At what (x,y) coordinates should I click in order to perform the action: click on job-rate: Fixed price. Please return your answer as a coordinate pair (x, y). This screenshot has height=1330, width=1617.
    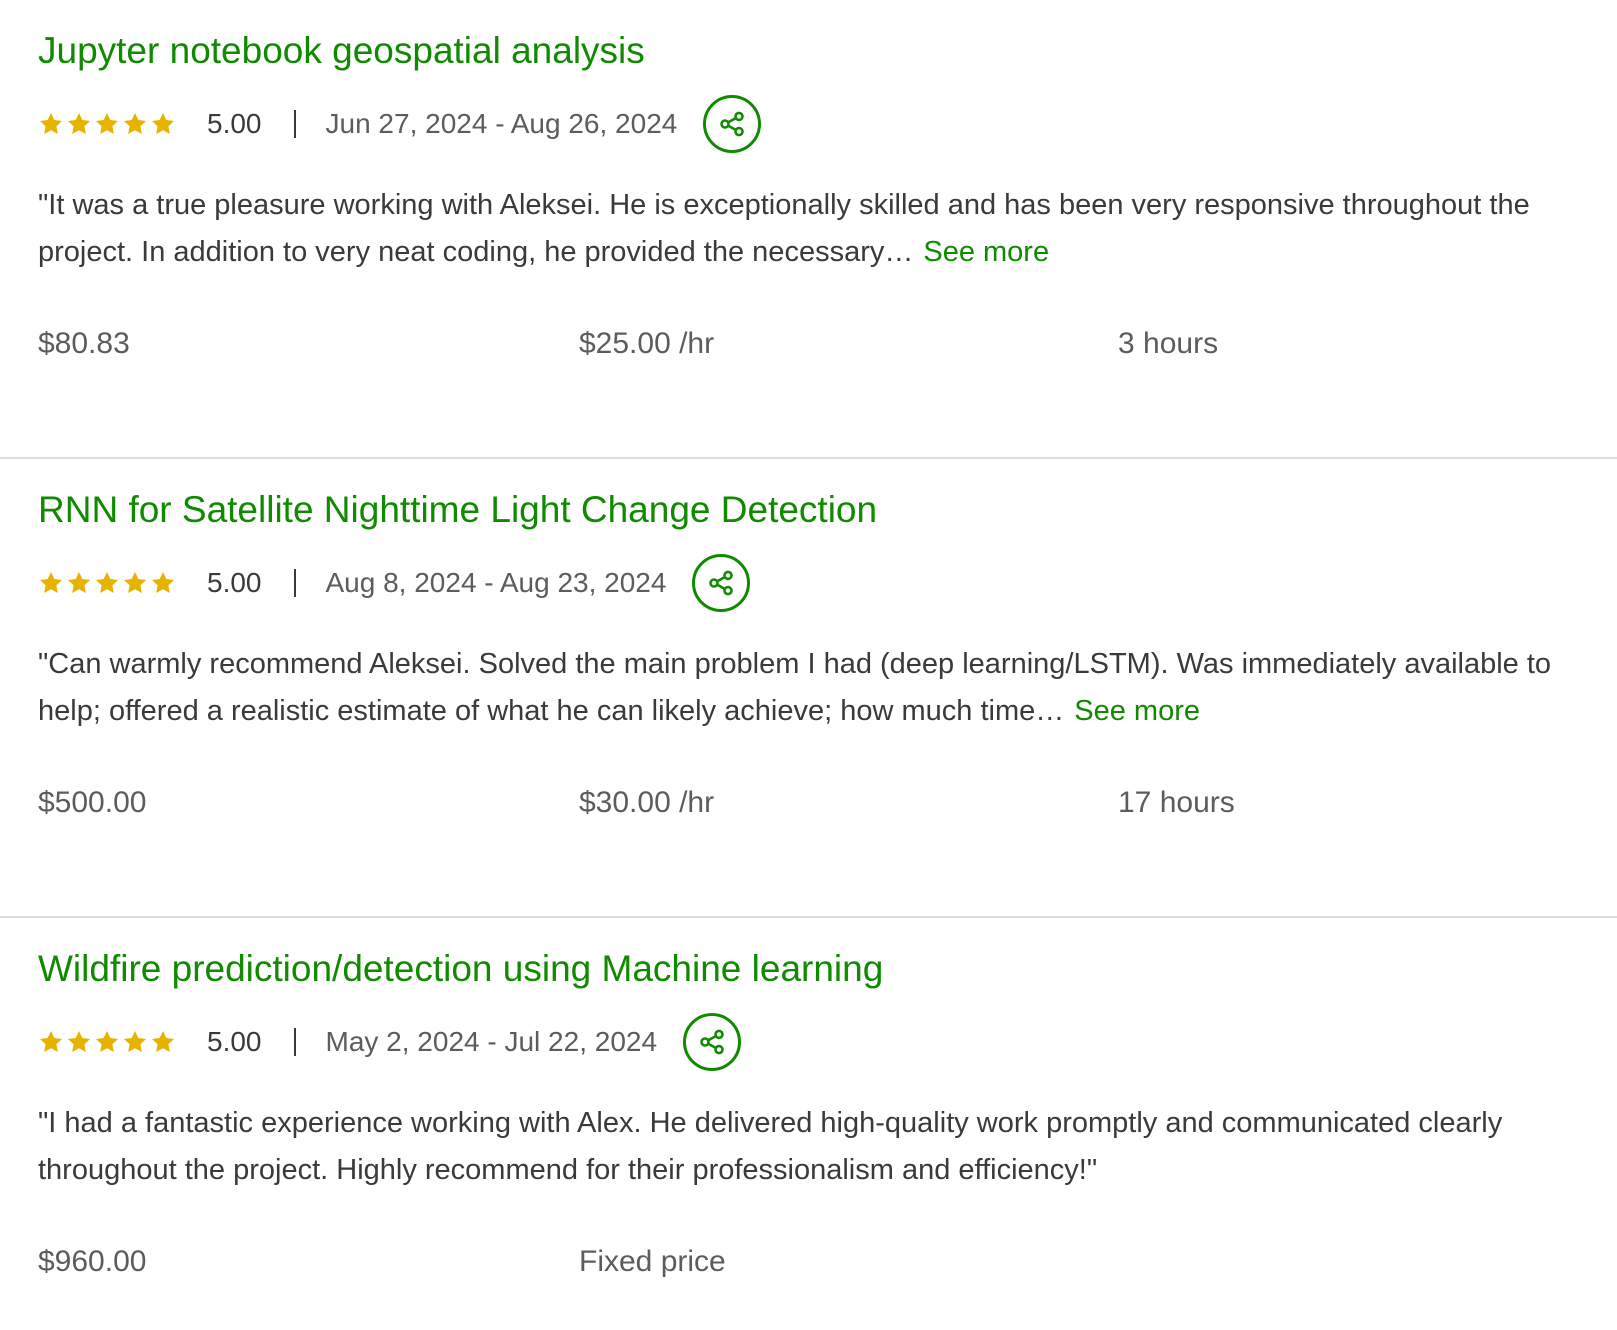
    Looking at the image, I should click on (652, 1261).